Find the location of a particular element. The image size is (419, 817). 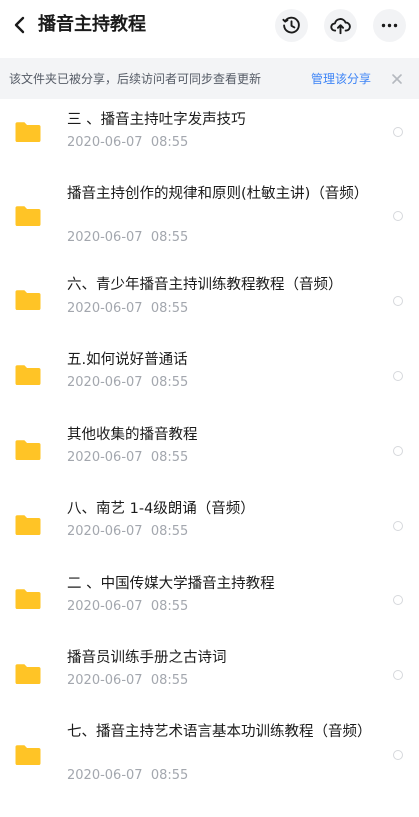

file-name: 三 、播音主持吐字发声技巧 is located at coordinates (156, 120).